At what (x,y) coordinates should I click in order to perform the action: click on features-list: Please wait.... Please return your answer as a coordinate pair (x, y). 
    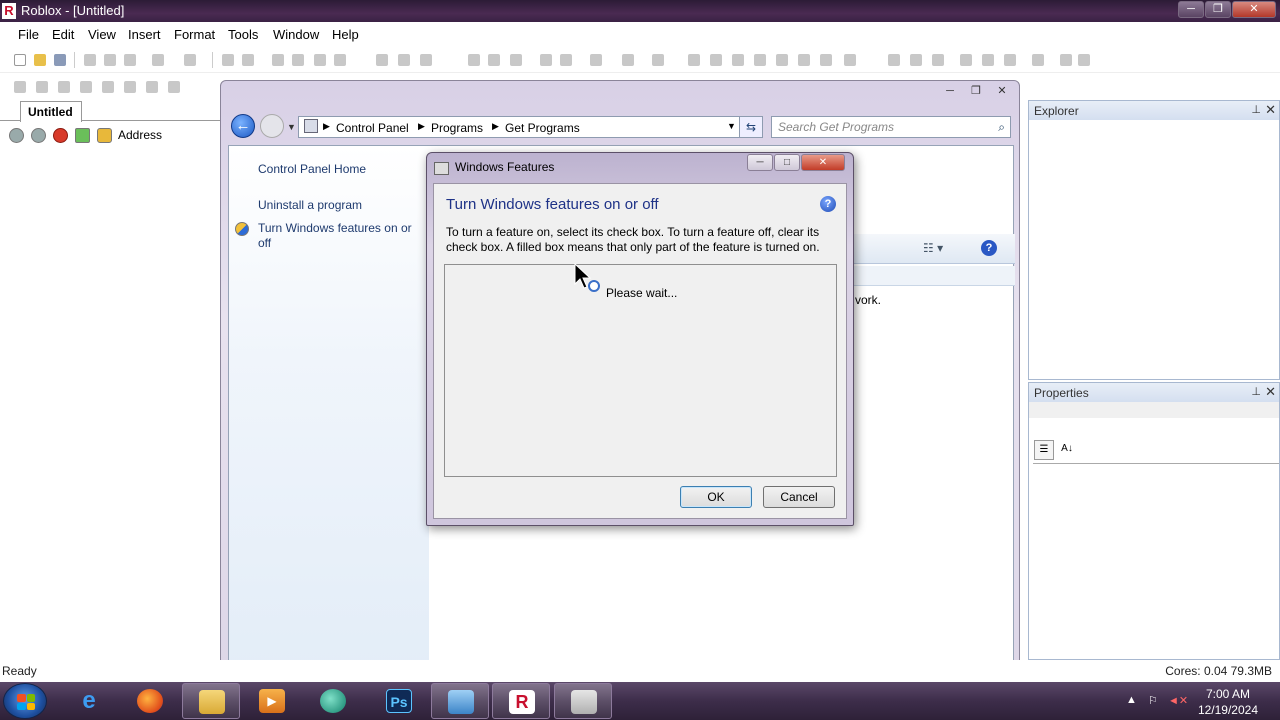
    Looking at the image, I should click on (640, 370).